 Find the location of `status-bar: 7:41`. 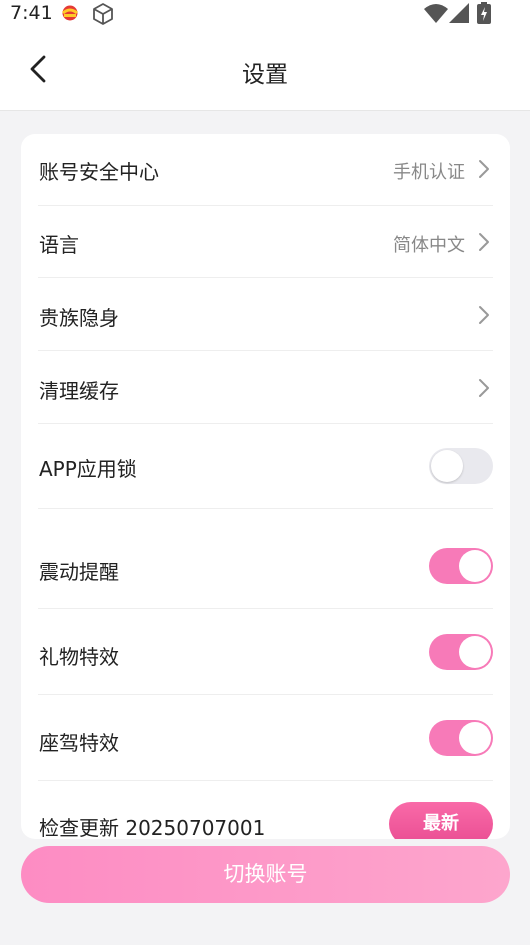

status-bar: 7:41 is located at coordinates (265, 14).